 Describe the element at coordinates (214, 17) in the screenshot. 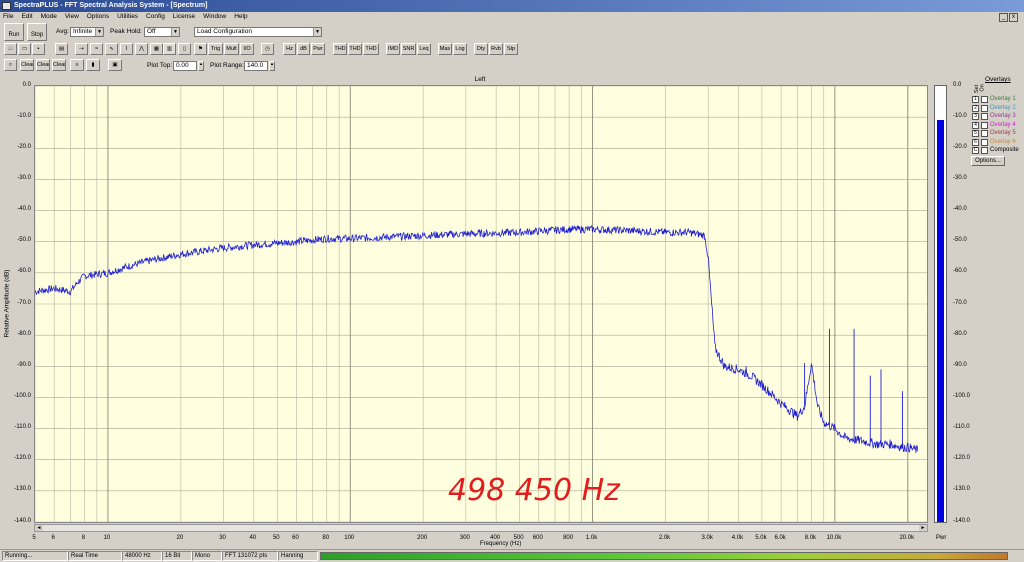

I see `menu-window: Window` at that location.